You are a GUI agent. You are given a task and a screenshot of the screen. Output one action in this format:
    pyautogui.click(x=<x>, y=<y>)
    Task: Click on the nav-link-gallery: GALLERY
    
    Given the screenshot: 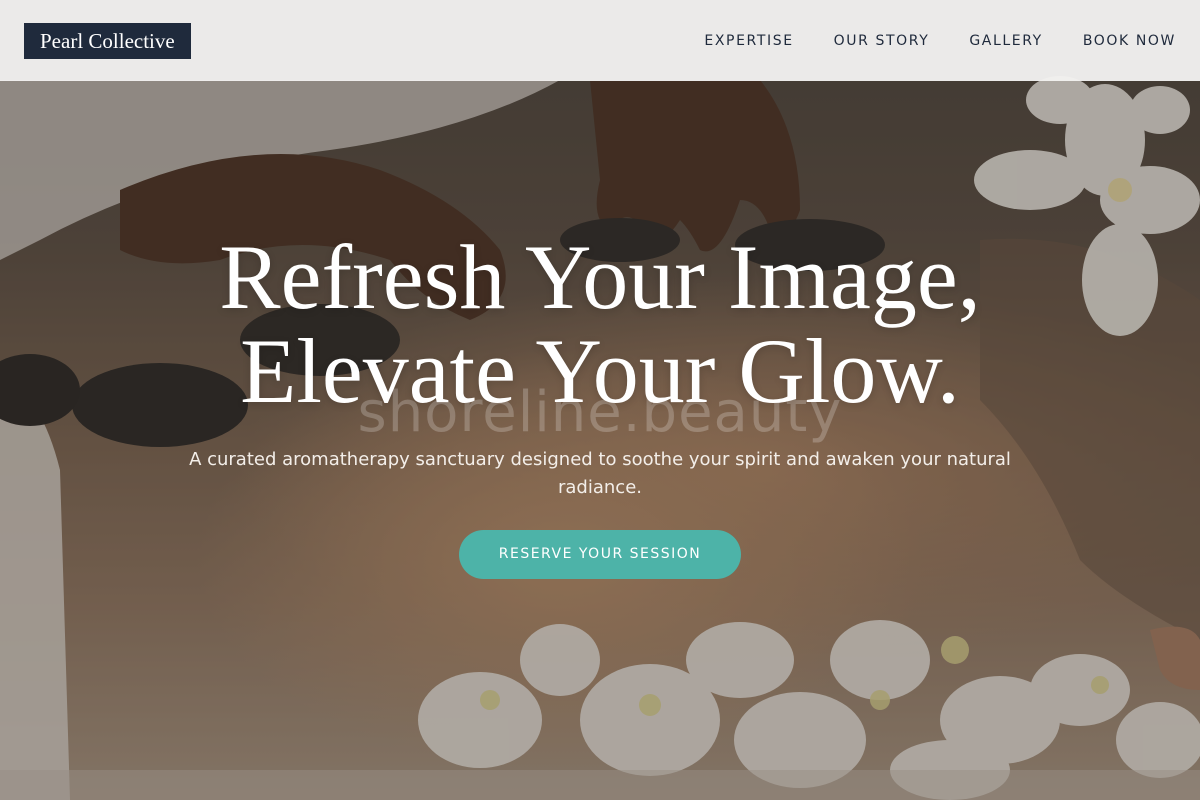 What is the action you would take?
    pyautogui.click(x=1005, y=41)
    